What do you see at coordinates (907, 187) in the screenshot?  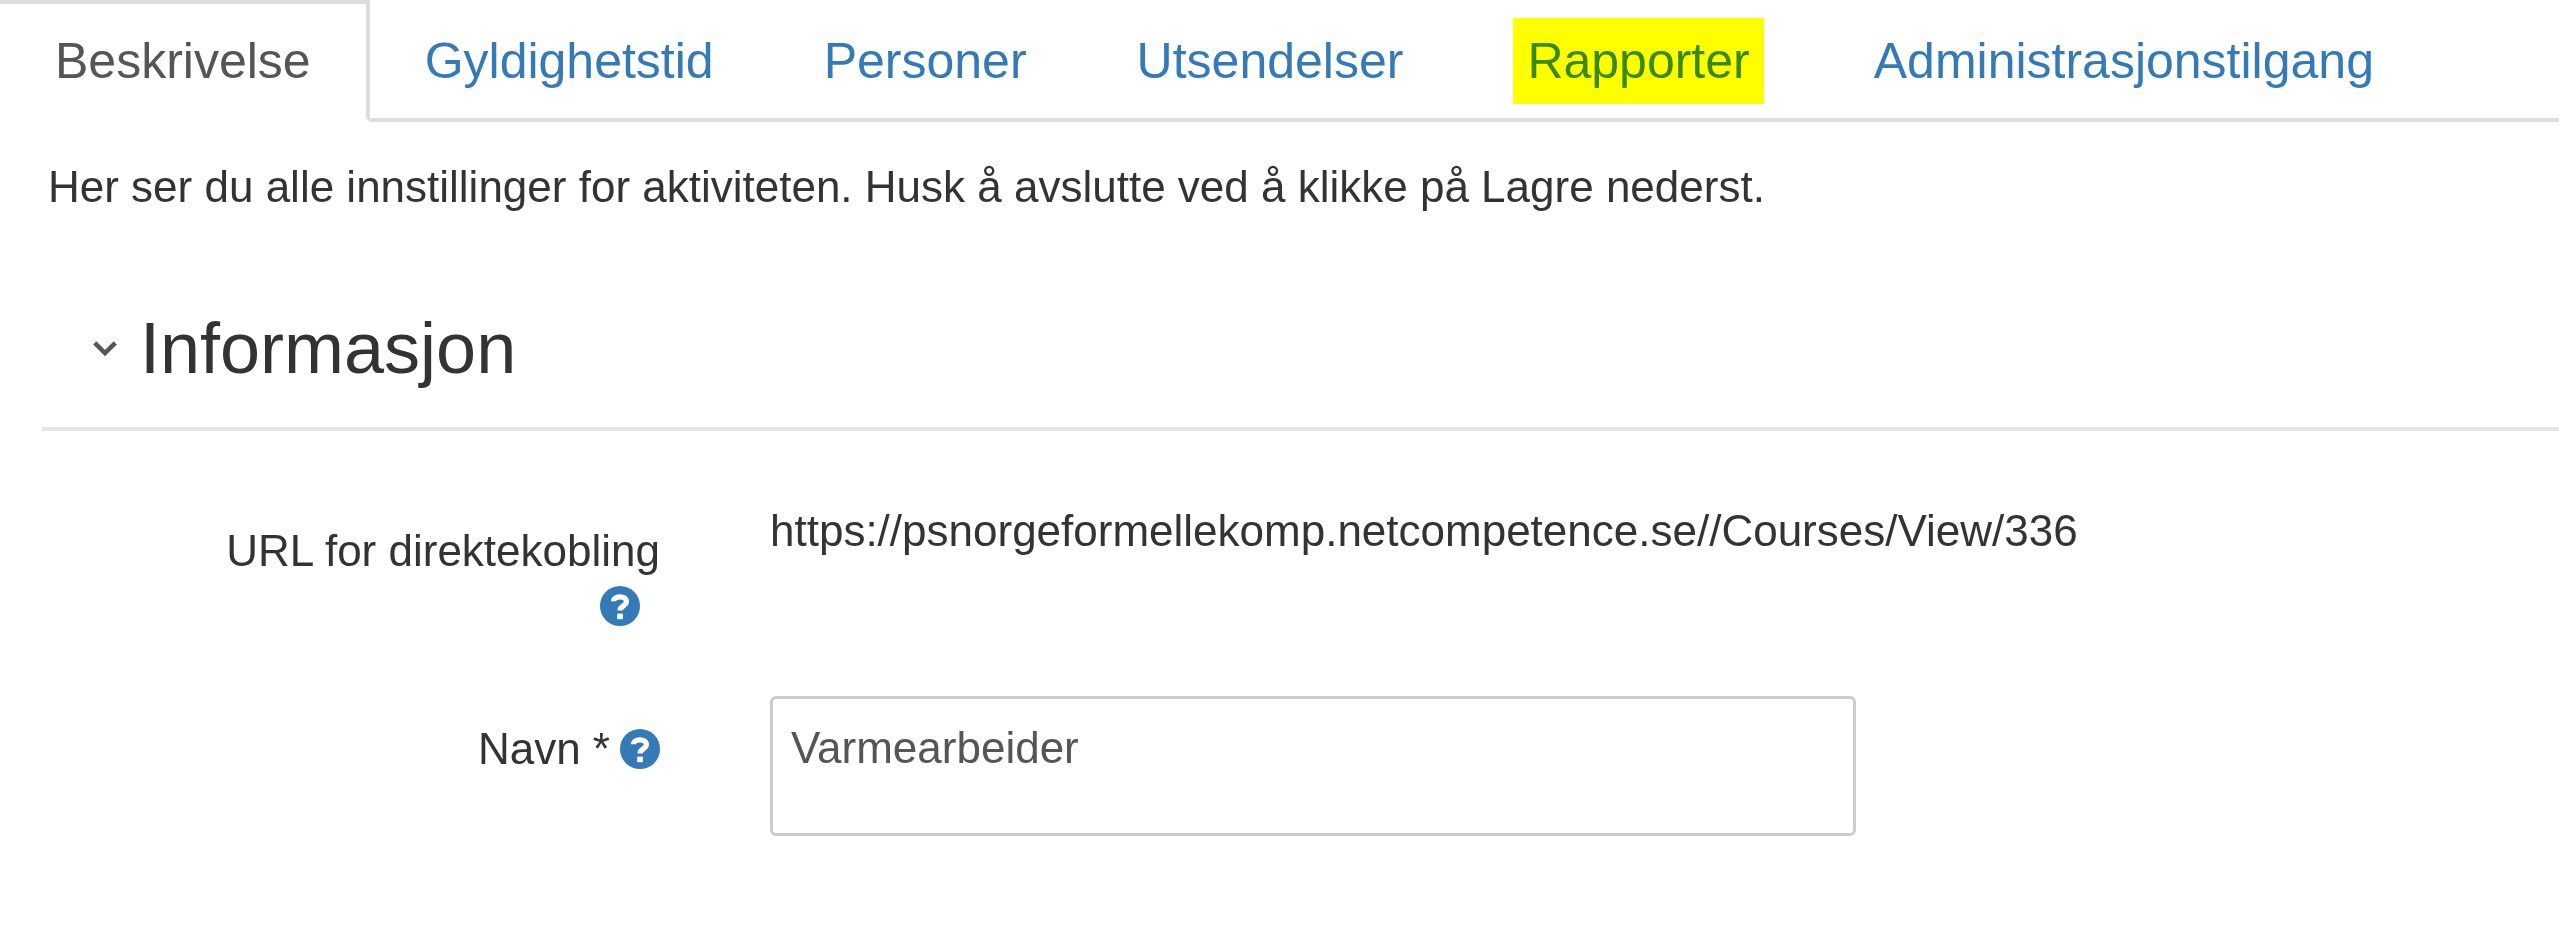 I see `intro-text: Her ser du alle innstillinger for aktiviteten. Husk å avslutte ved å klikke på Lagre nederst.` at bounding box center [907, 187].